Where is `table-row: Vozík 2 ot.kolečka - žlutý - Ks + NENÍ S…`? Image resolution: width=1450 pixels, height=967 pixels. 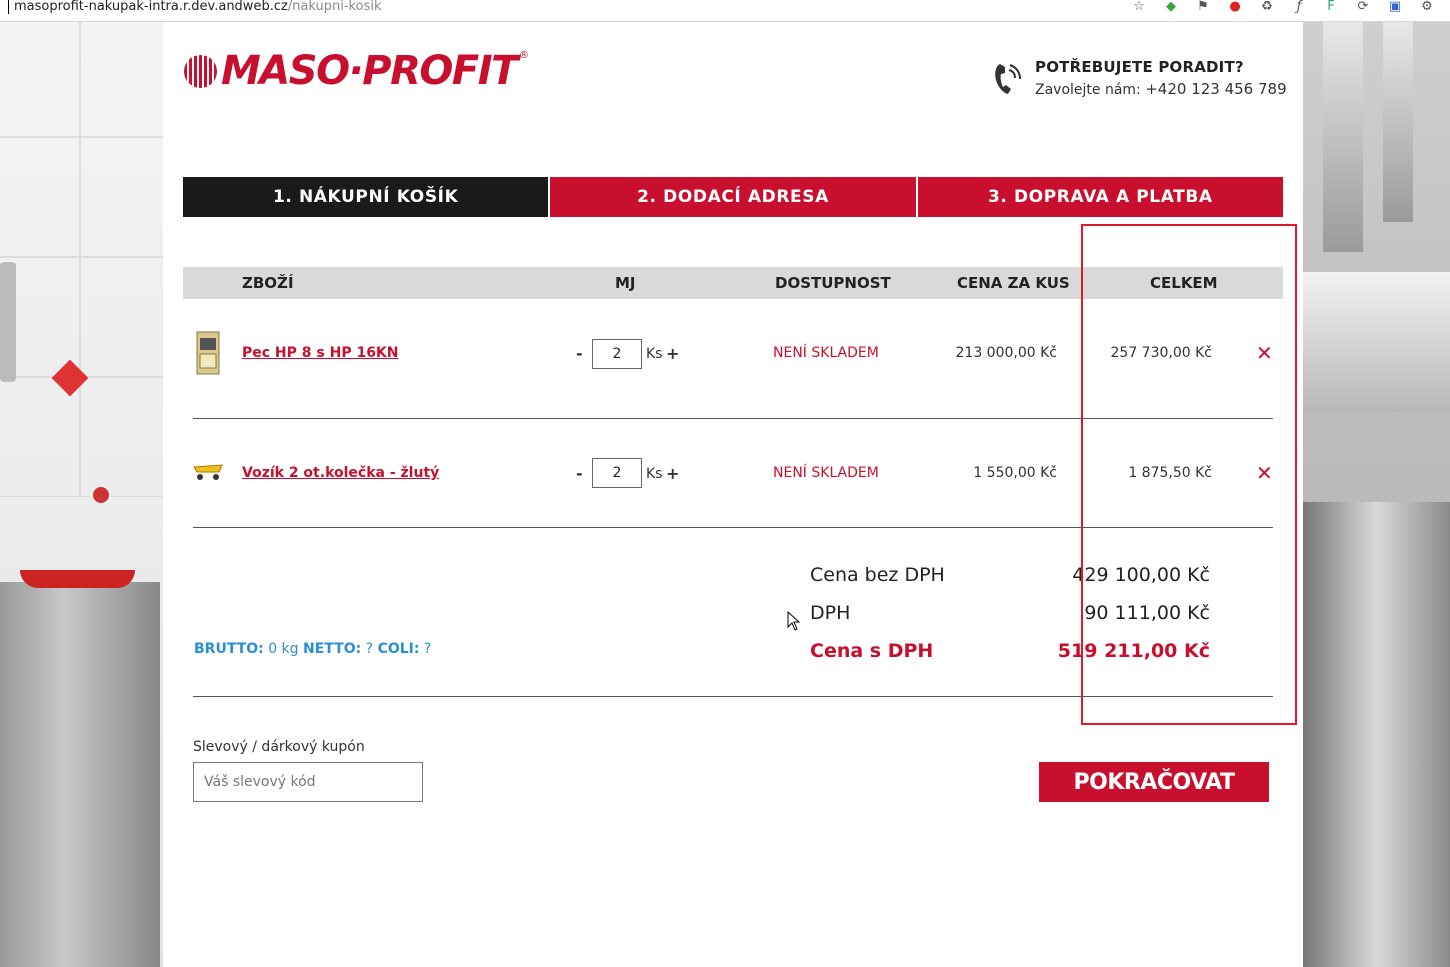 table-row: Vozík 2 ot.kolečka - žlutý - Ks + NENÍ S… is located at coordinates (733, 474).